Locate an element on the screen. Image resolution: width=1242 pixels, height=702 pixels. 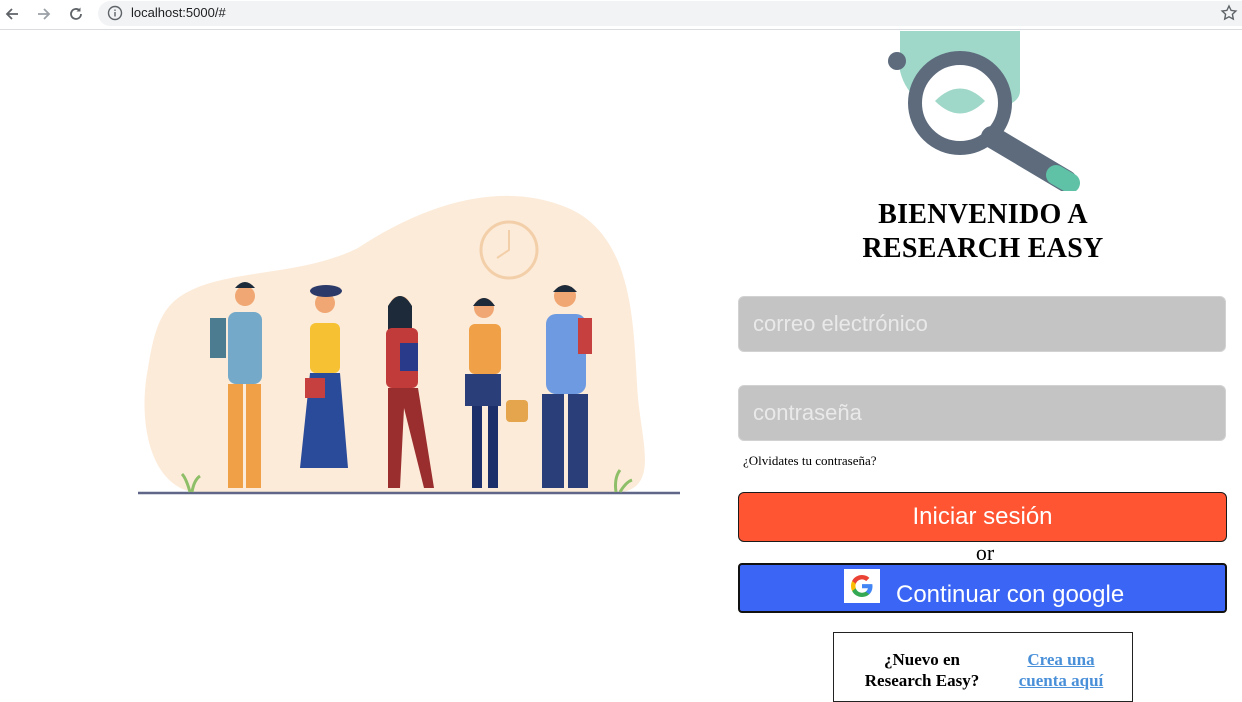
google-login-button: Continuar con google is located at coordinates (982, 588).